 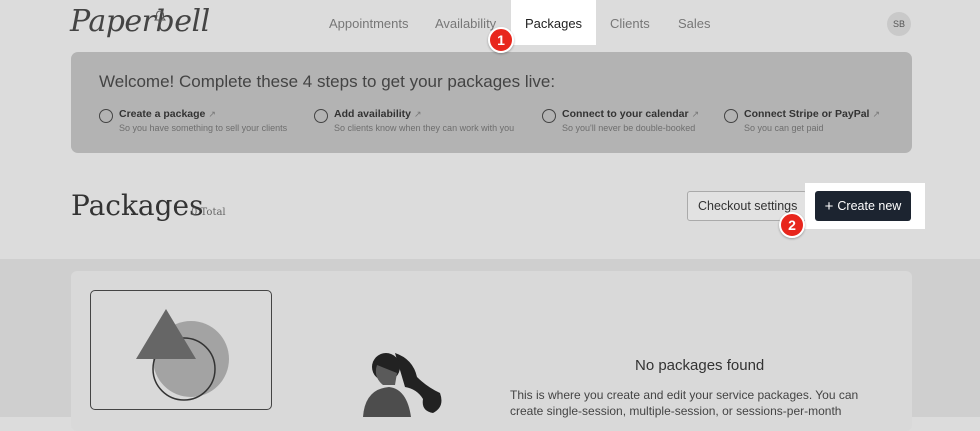 What do you see at coordinates (629, 128) in the screenshot?
I see `step-subtitle: So you'll never be double-booked` at bounding box center [629, 128].